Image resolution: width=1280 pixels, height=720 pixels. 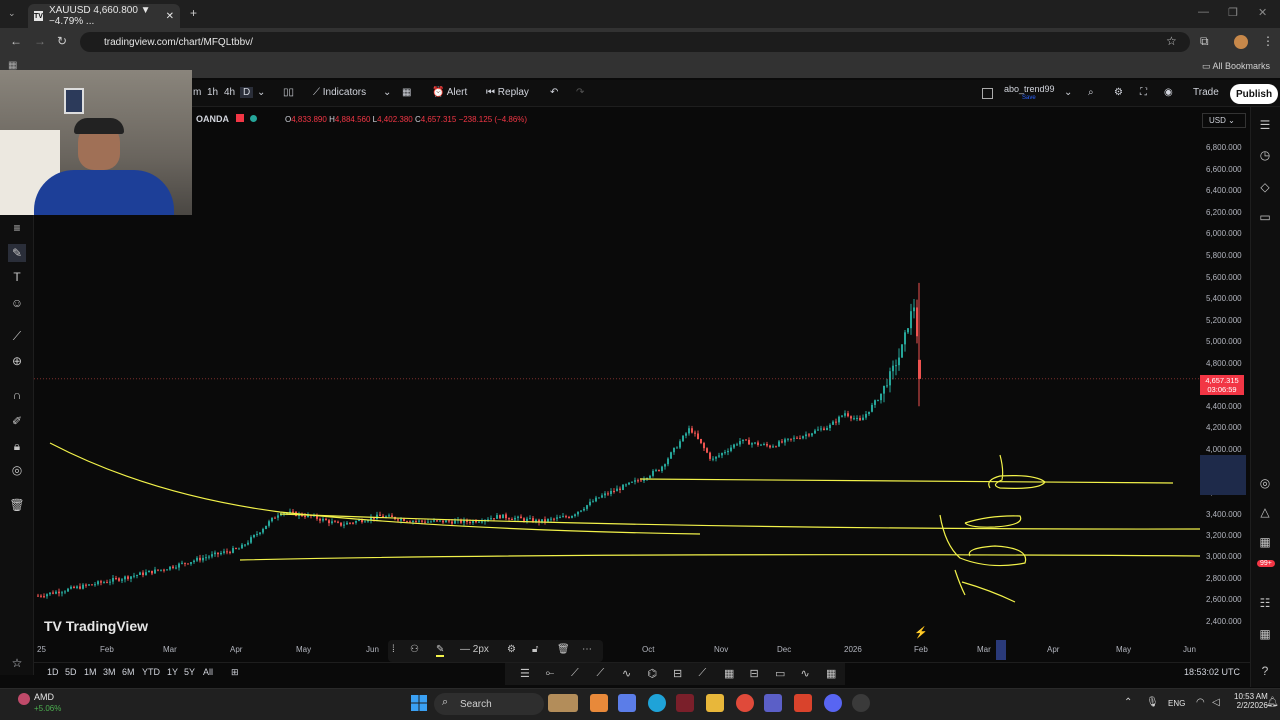 I want to click on fullscreen-icon: ⛶, so click(x=1143, y=92).